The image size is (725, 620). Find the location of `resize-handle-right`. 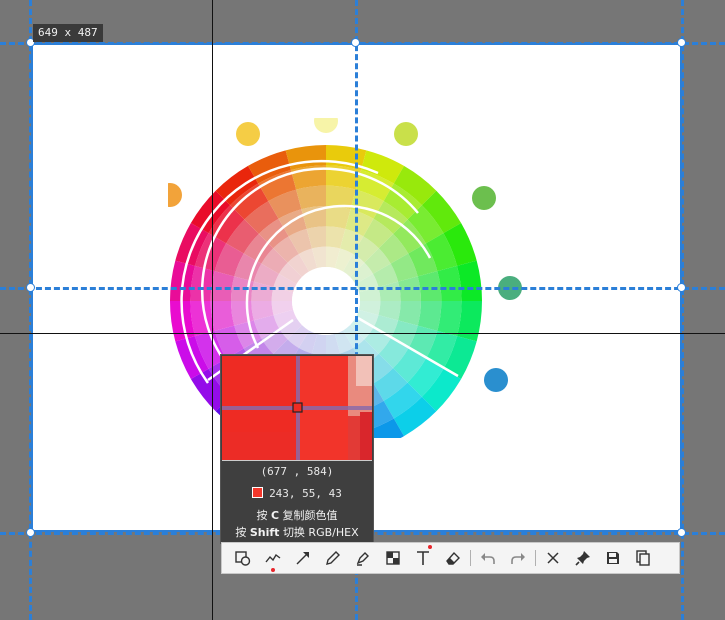

resize-handle-right is located at coordinates (681, 287).